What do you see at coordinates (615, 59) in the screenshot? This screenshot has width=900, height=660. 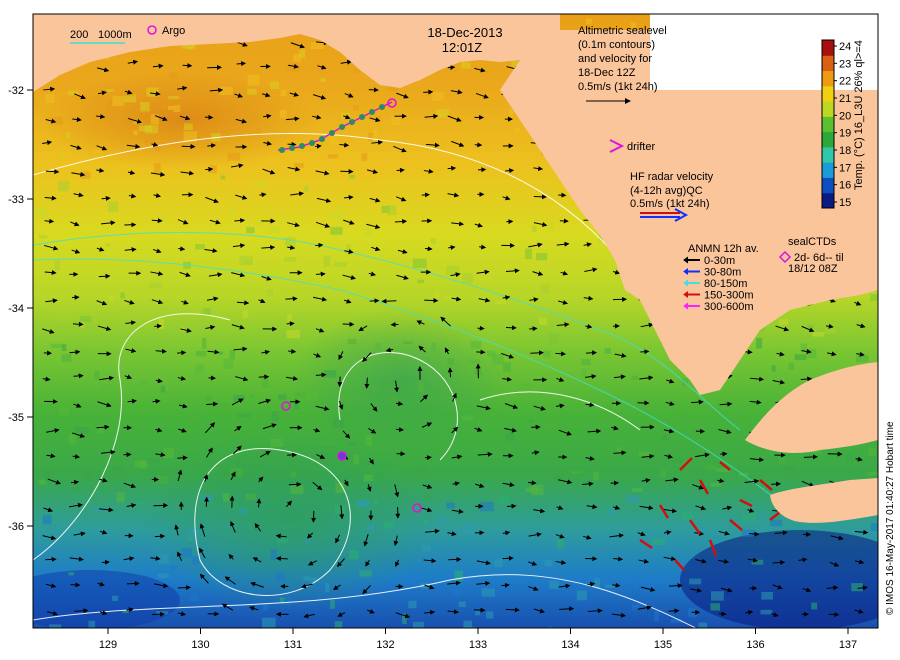 I see `svg-text: and velocity for` at bounding box center [615, 59].